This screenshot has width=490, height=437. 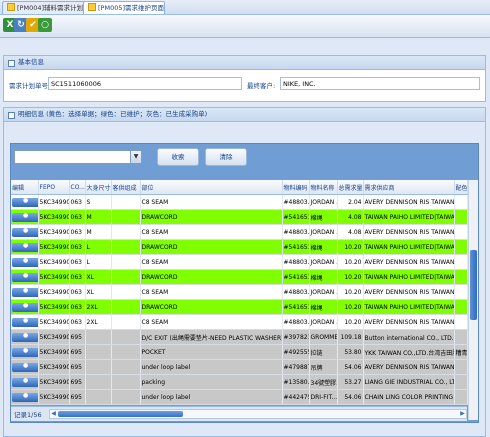 I want to click on vertical-scrollbar, so click(x=473, y=300).